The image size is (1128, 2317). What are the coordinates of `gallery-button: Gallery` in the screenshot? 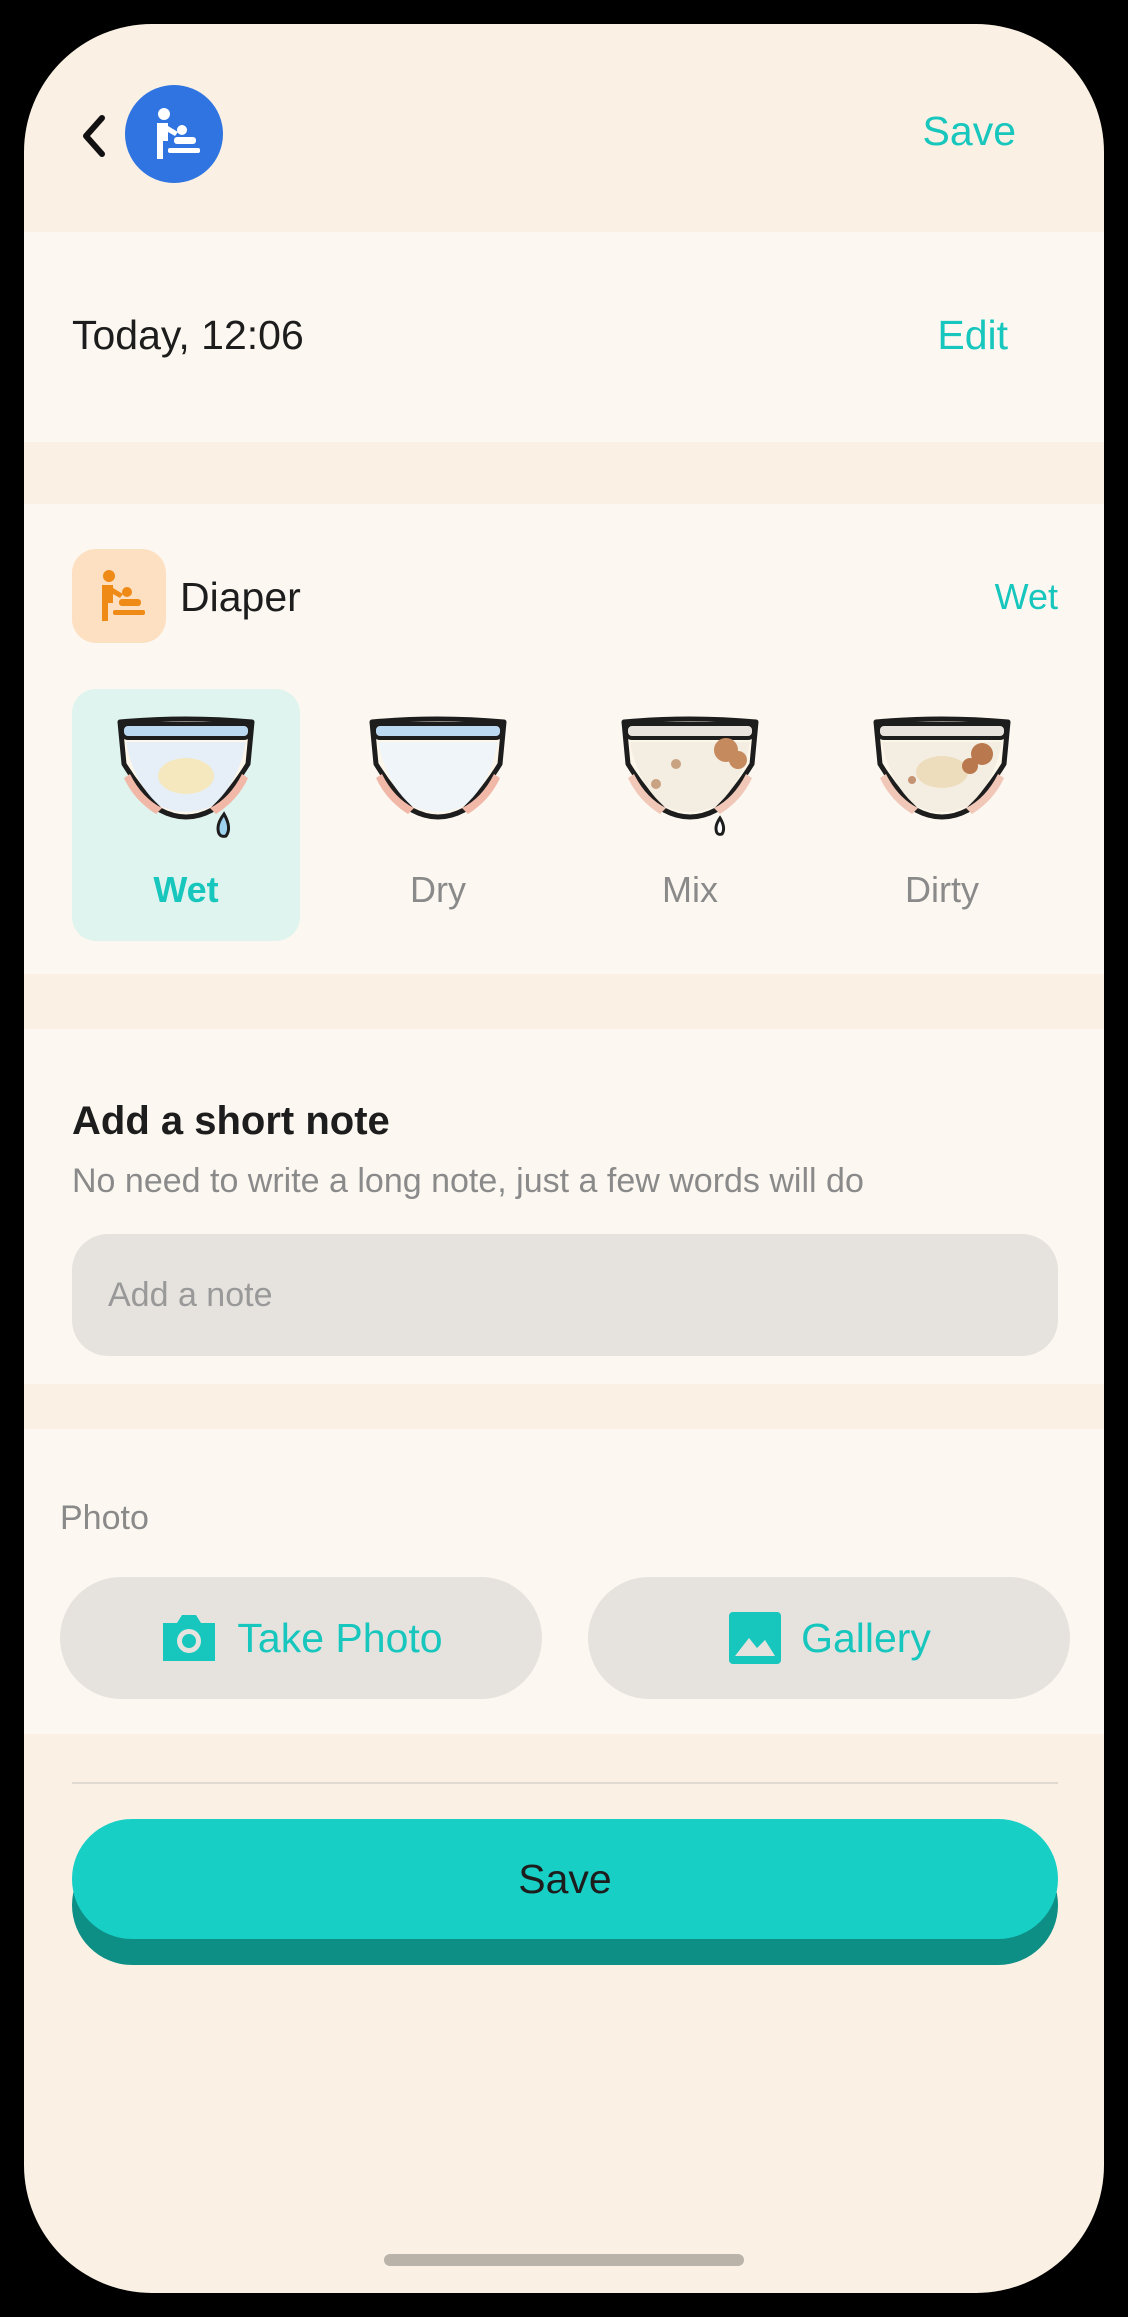 It's located at (829, 1638).